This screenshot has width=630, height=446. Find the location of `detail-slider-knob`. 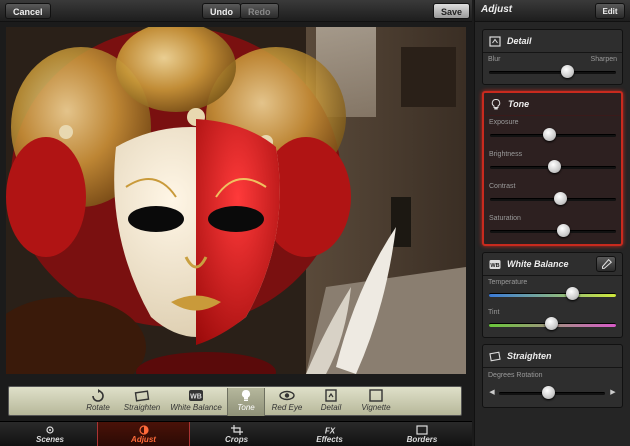

detail-slider-knob is located at coordinates (568, 71).